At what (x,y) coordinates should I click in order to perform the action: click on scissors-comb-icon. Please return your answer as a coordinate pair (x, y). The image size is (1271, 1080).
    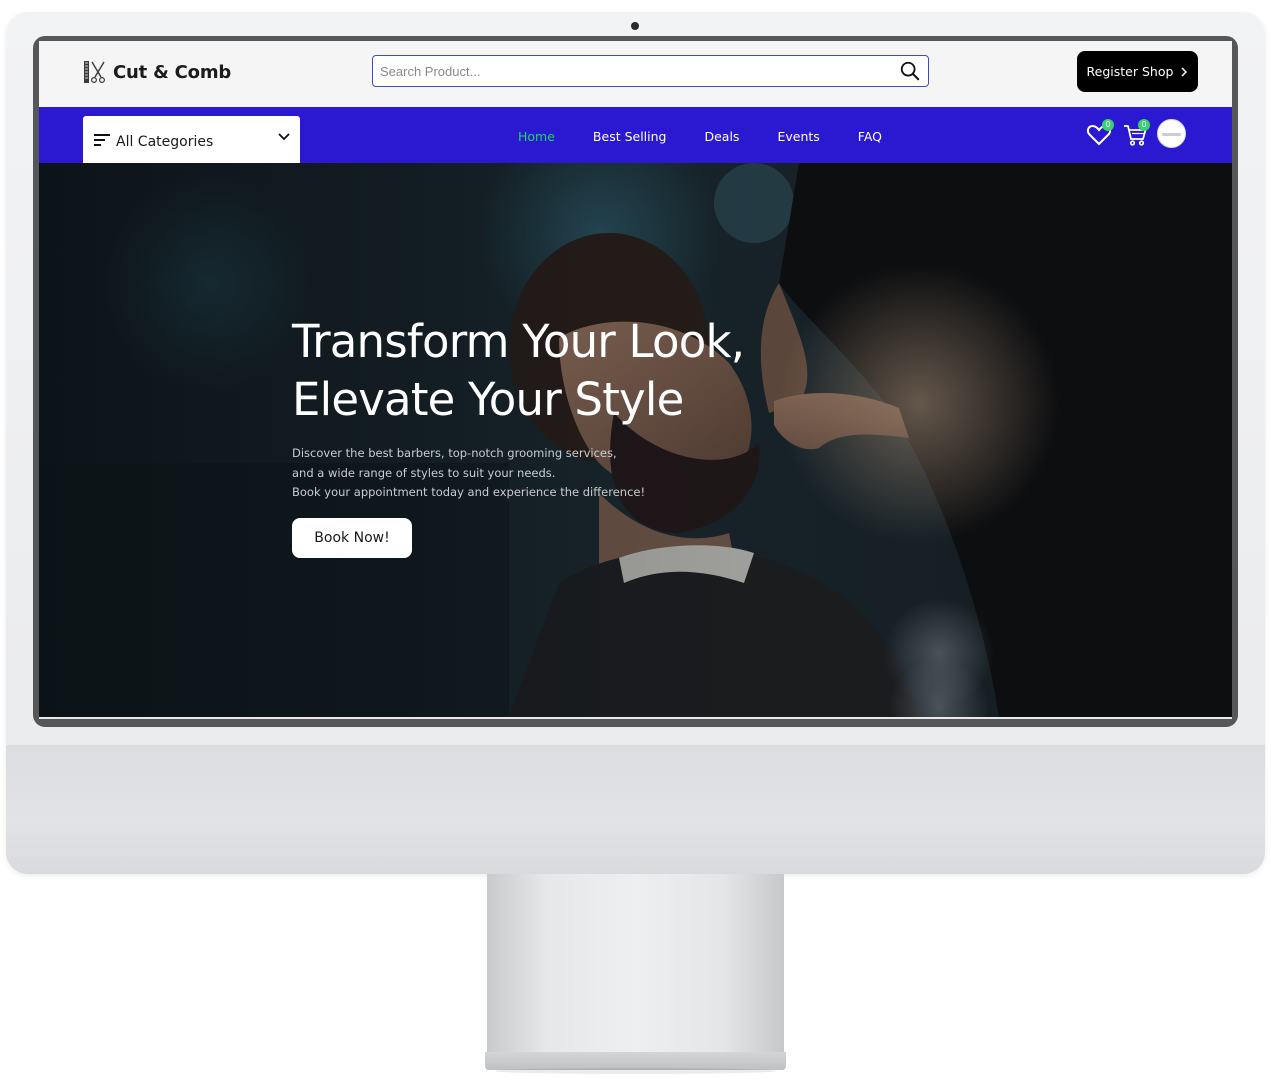
    Looking at the image, I should click on (95, 72).